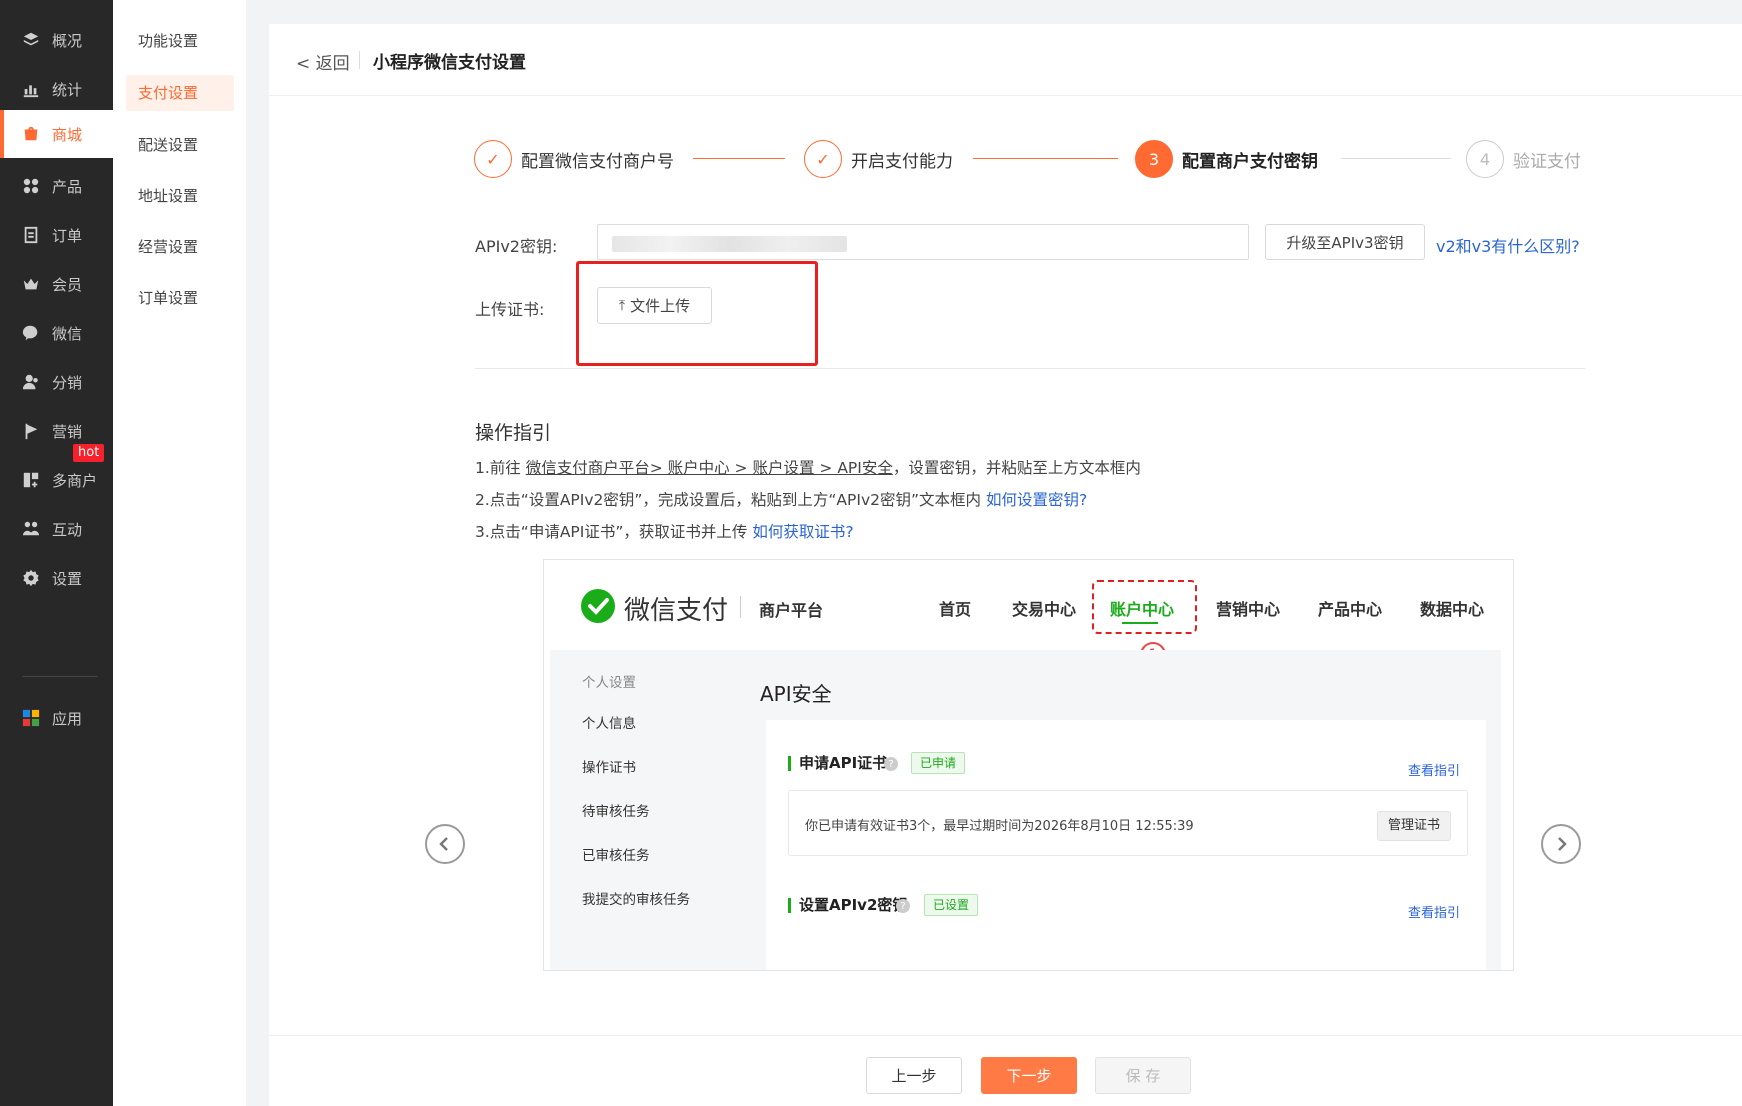 Image resolution: width=1742 pixels, height=1106 pixels. I want to click on sidebar-item-interaction: 互动, so click(56, 529).